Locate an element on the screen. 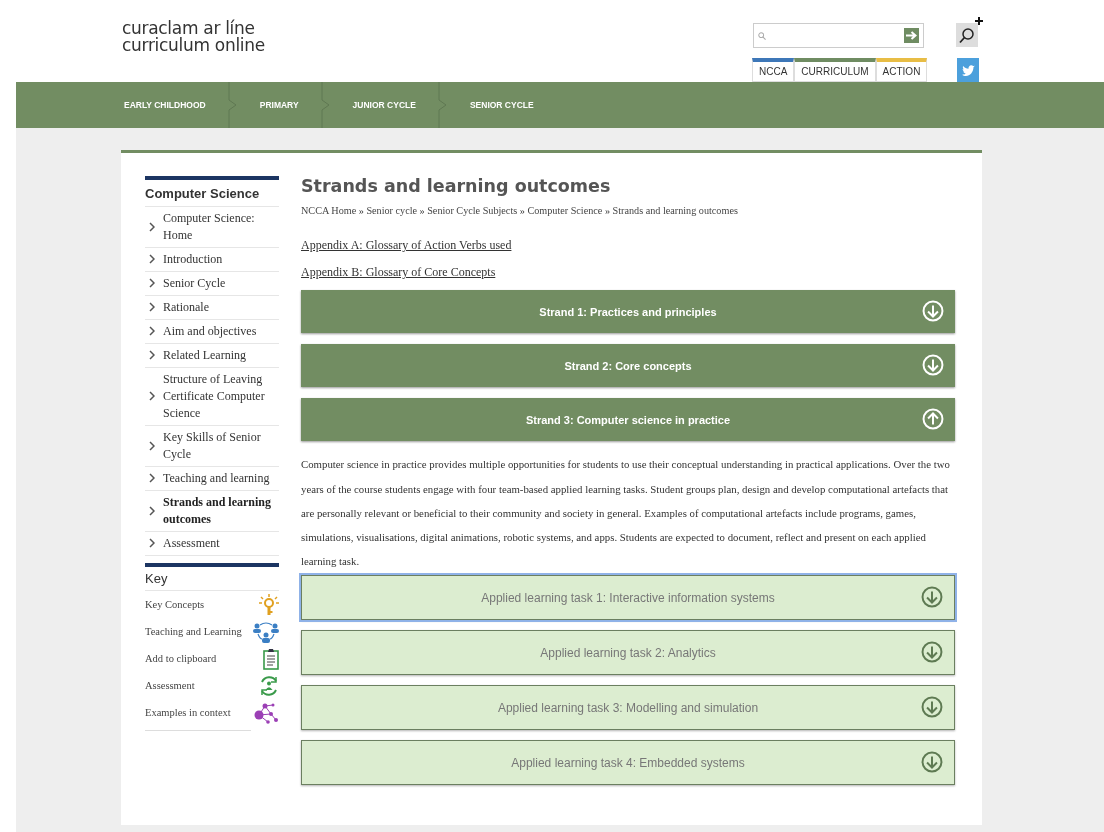 The image size is (1104, 832). search-icon is located at coordinates (762, 35).